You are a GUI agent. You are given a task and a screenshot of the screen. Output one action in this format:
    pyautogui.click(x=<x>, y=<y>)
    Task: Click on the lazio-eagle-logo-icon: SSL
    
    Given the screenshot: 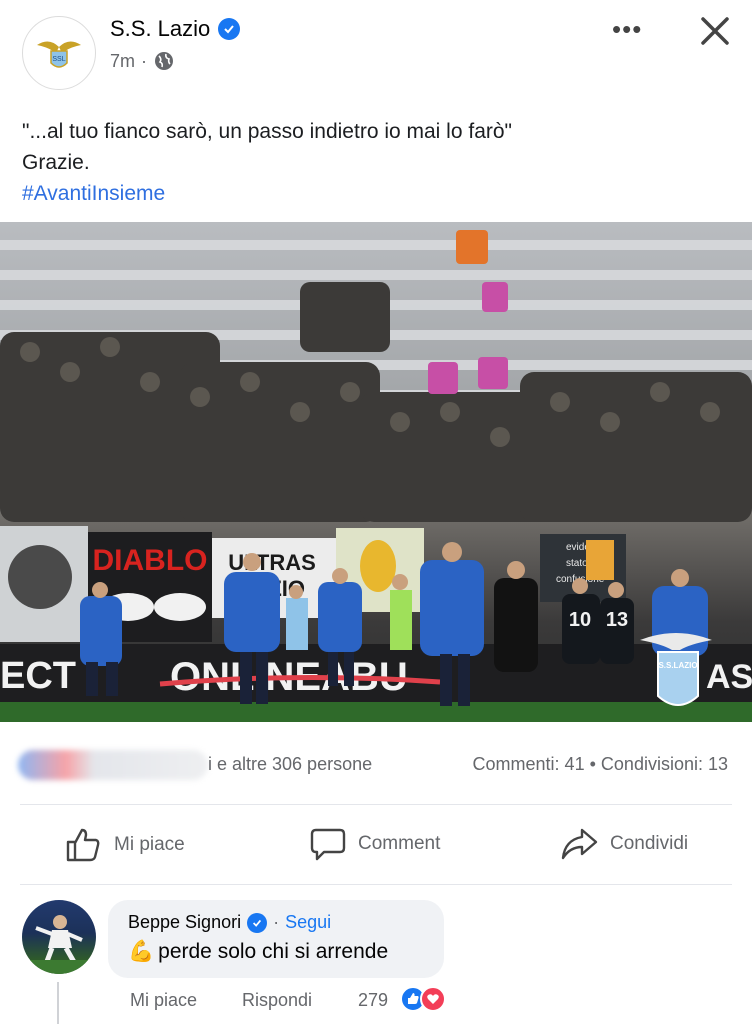 What is the action you would take?
    pyautogui.click(x=59, y=54)
    